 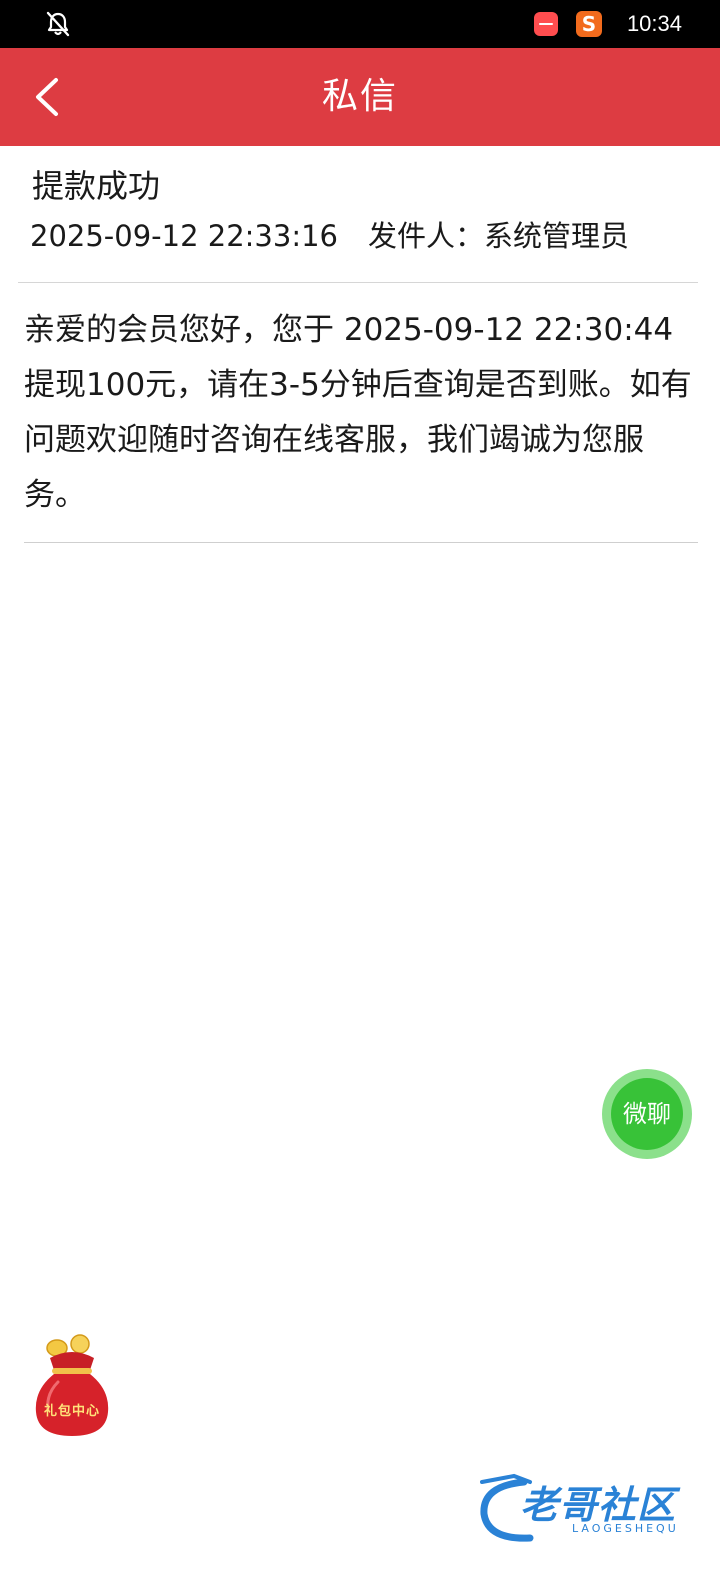 I want to click on gift-center-button: 礼包中心, so click(x=72, y=1388).